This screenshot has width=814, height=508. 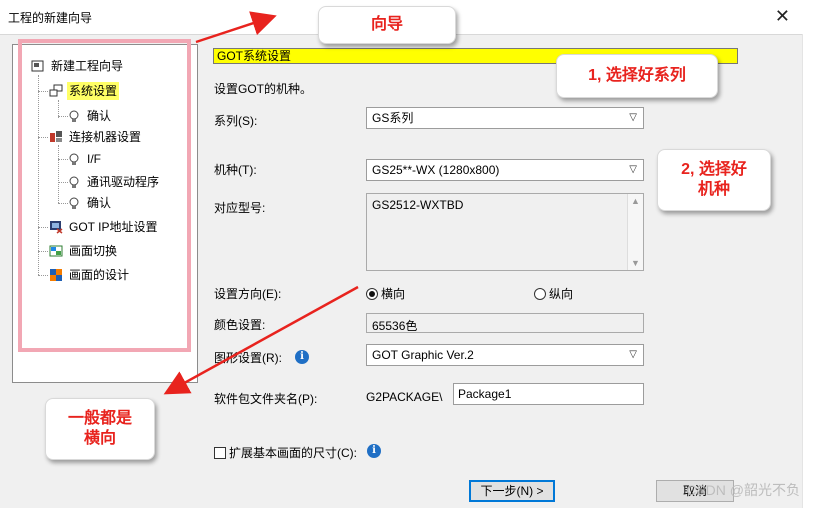 What do you see at coordinates (263, 89) in the screenshot?
I see `description-text: 设置GOT的机种。` at bounding box center [263, 89].